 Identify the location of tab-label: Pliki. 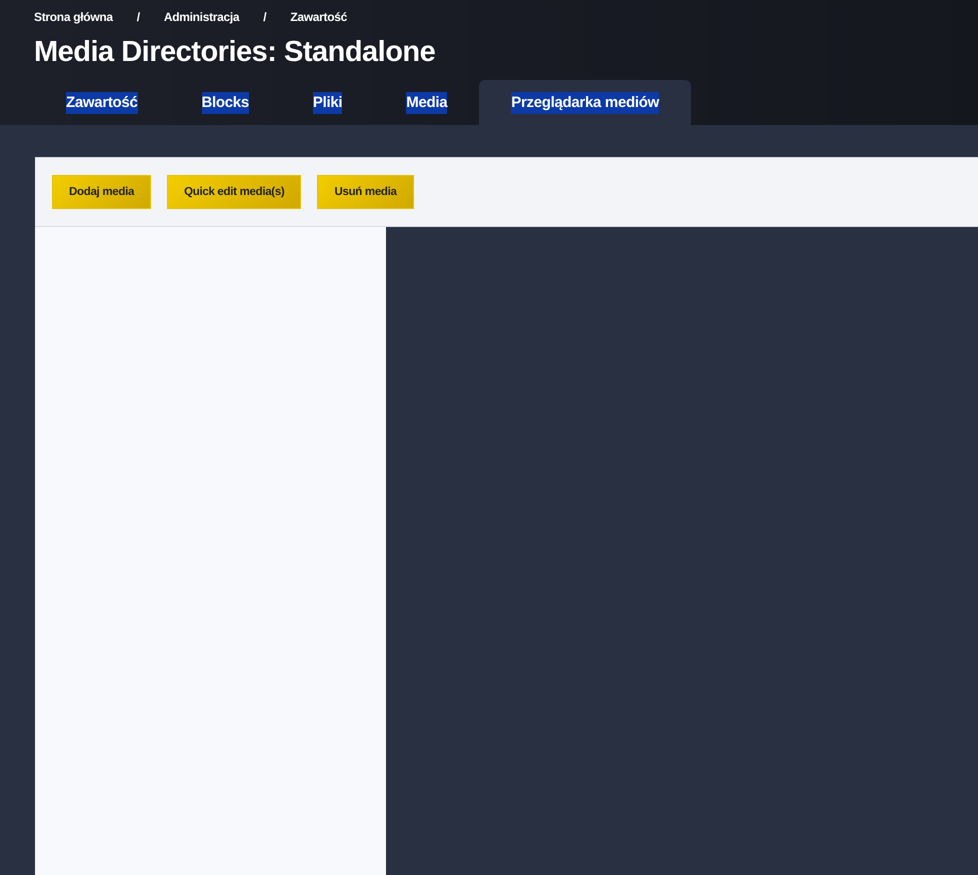
(327, 103).